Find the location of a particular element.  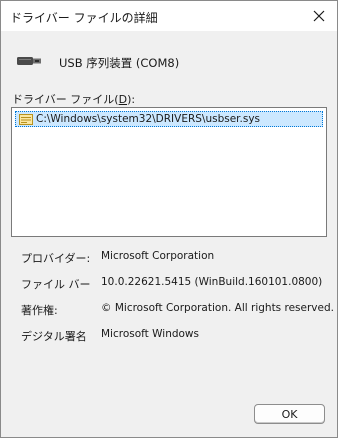

close-icon is located at coordinates (319, 16).